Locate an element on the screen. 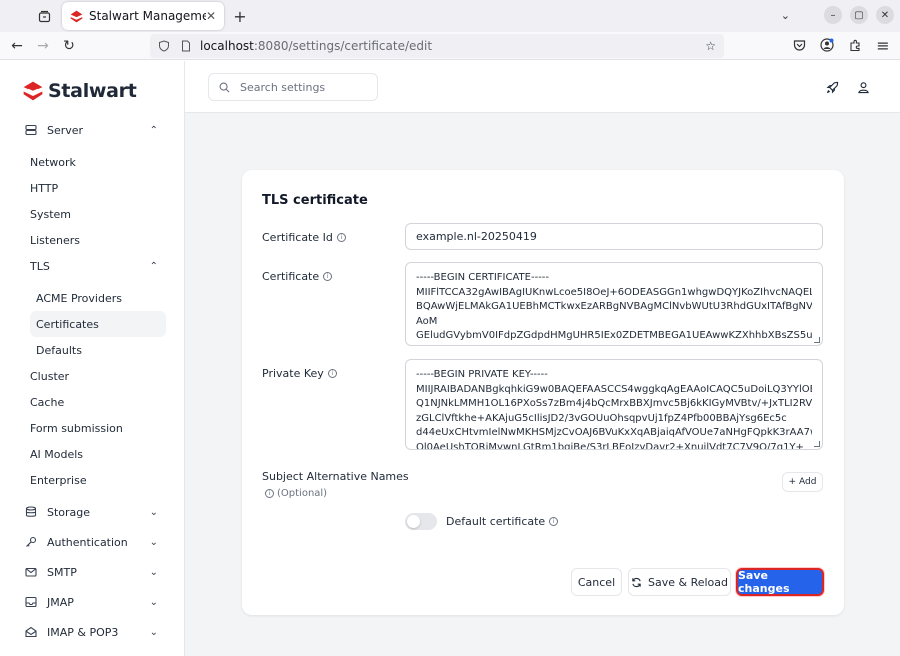 The height and width of the screenshot is (656, 900). sidebar-item-label: Cache is located at coordinates (47, 402).